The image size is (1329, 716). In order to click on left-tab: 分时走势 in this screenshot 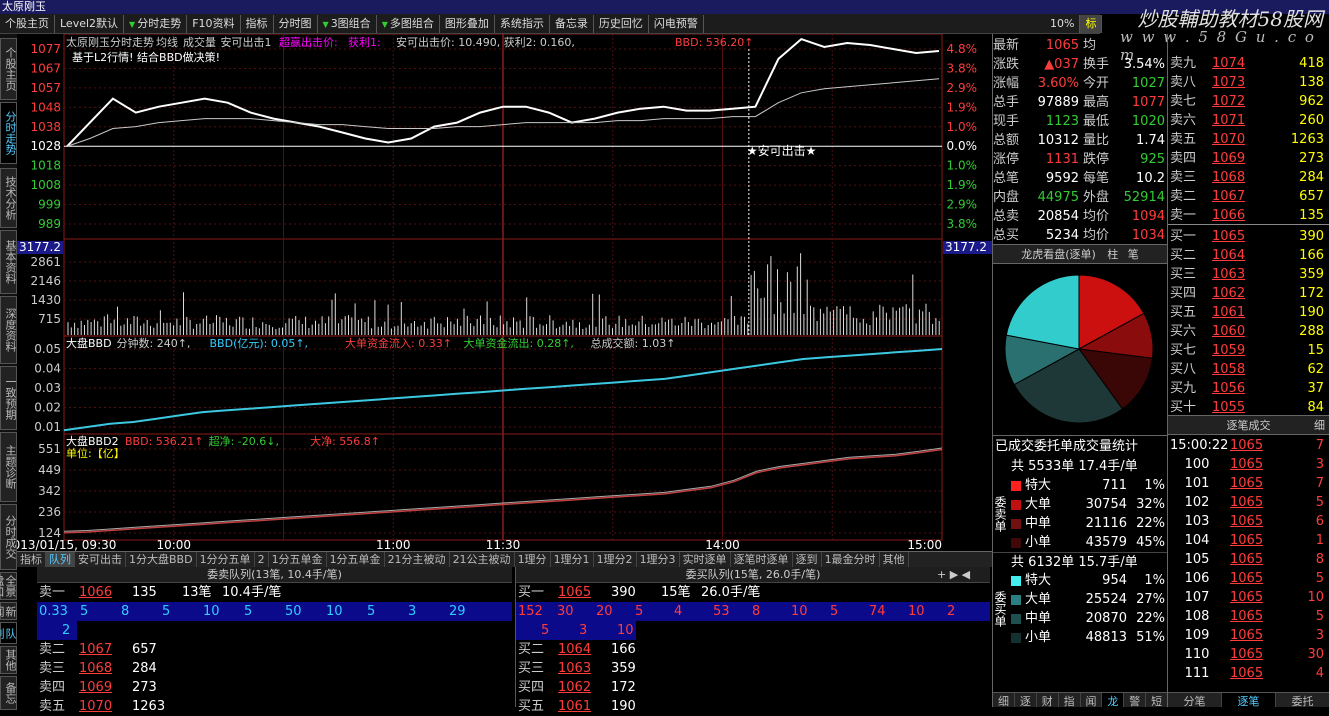, I will do `click(8, 133)`.